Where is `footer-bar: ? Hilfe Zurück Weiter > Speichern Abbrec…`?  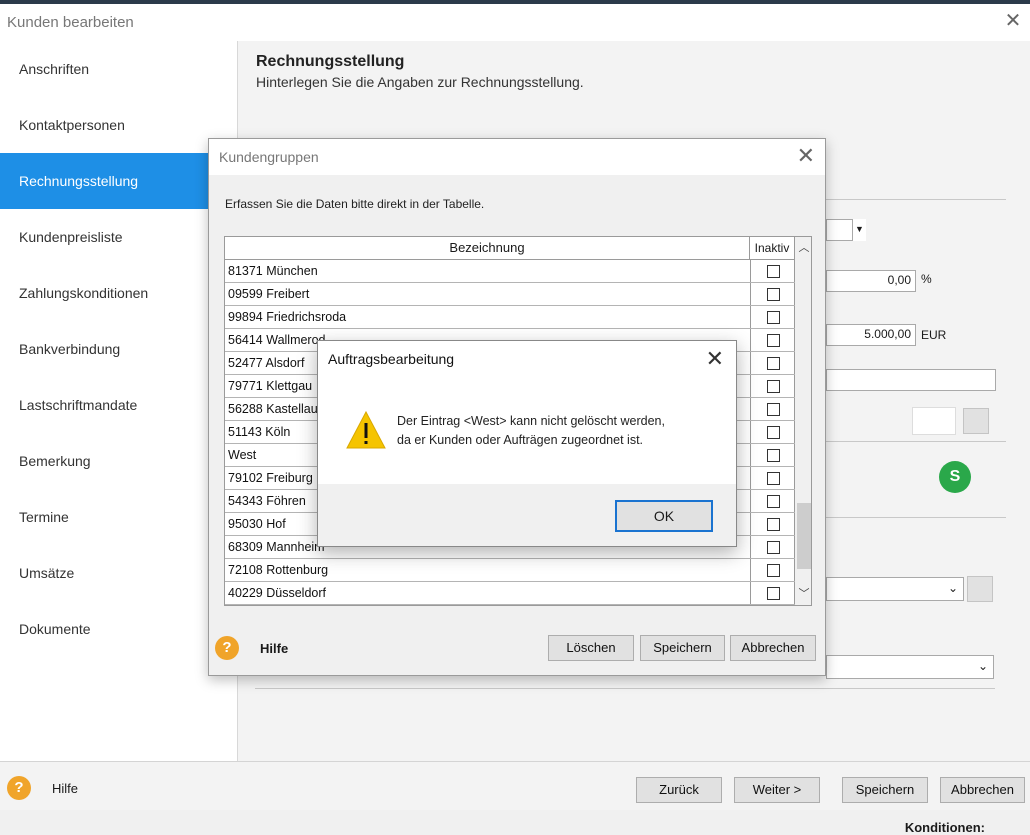
footer-bar: ? Hilfe Zurück Weiter > Speichern Abbrec… is located at coordinates (515, 787).